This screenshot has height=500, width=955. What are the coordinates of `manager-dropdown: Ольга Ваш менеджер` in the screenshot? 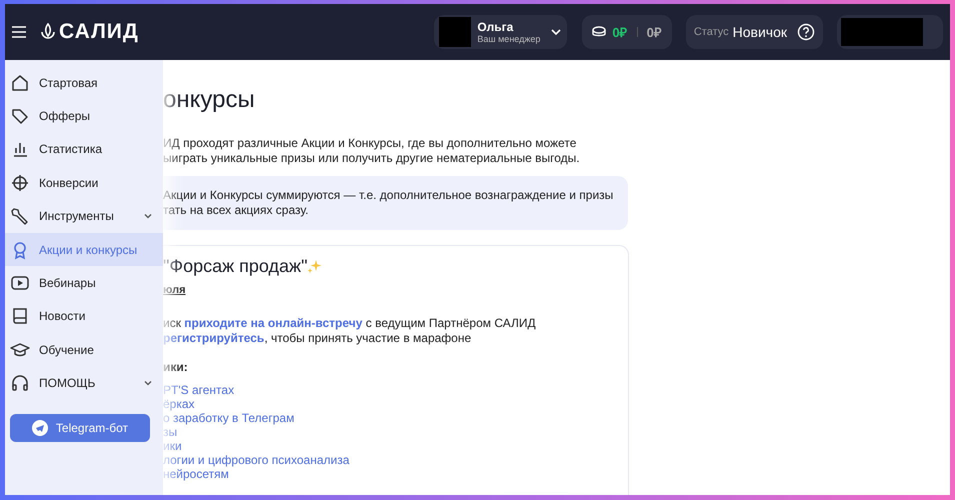 It's located at (501, 32).